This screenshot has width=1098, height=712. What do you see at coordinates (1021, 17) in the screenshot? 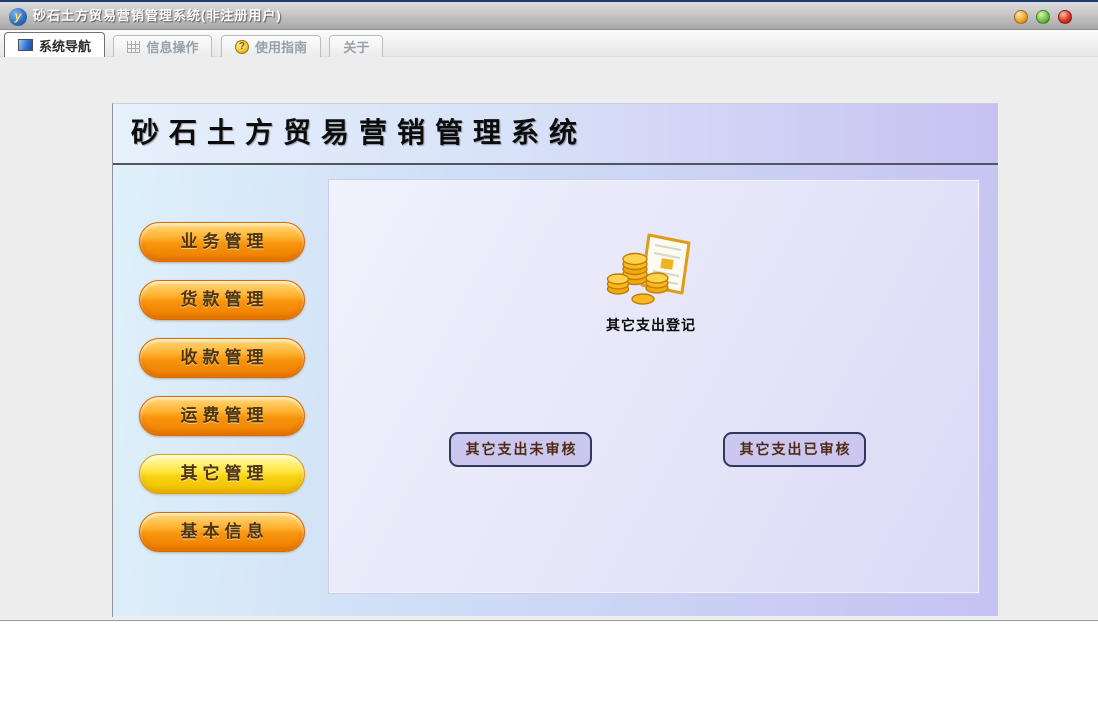
I see `minimize-button` at bounding box center [1021, 17].